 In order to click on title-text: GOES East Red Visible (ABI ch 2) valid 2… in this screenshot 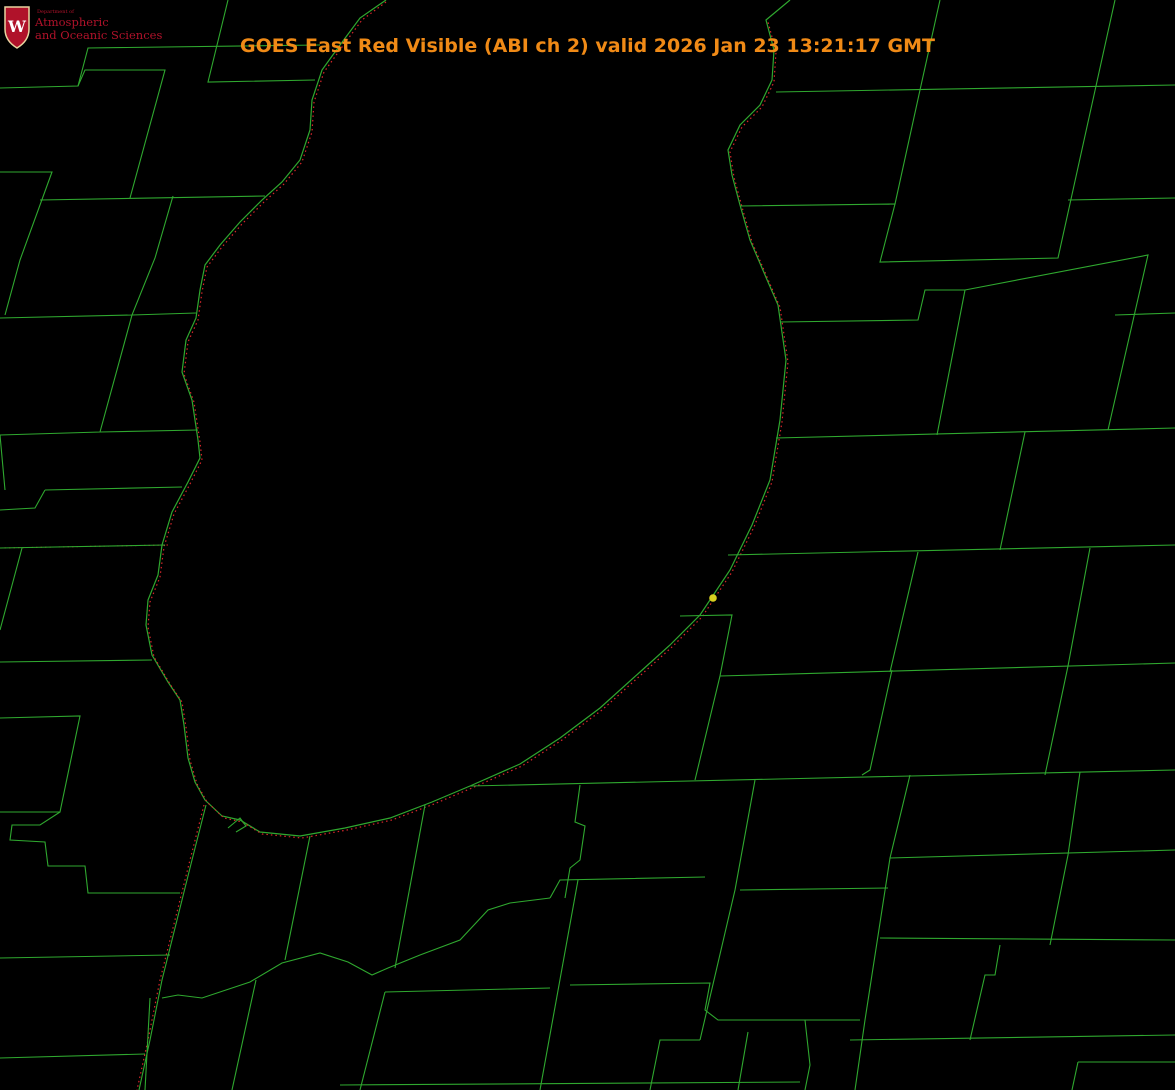, I will do `click(587, 46)`.